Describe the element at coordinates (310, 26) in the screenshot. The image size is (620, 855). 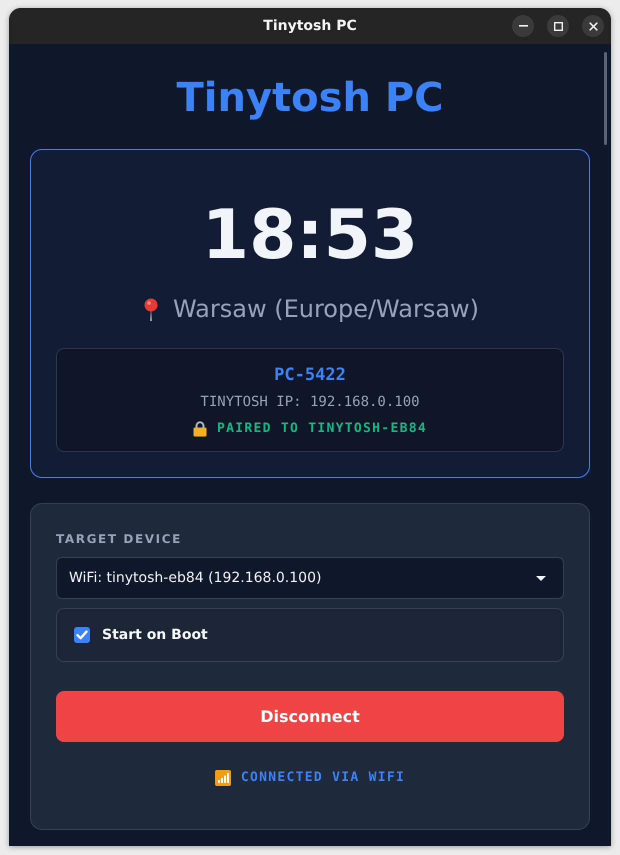
I see `window-title: Tinytosh PC` at that location.